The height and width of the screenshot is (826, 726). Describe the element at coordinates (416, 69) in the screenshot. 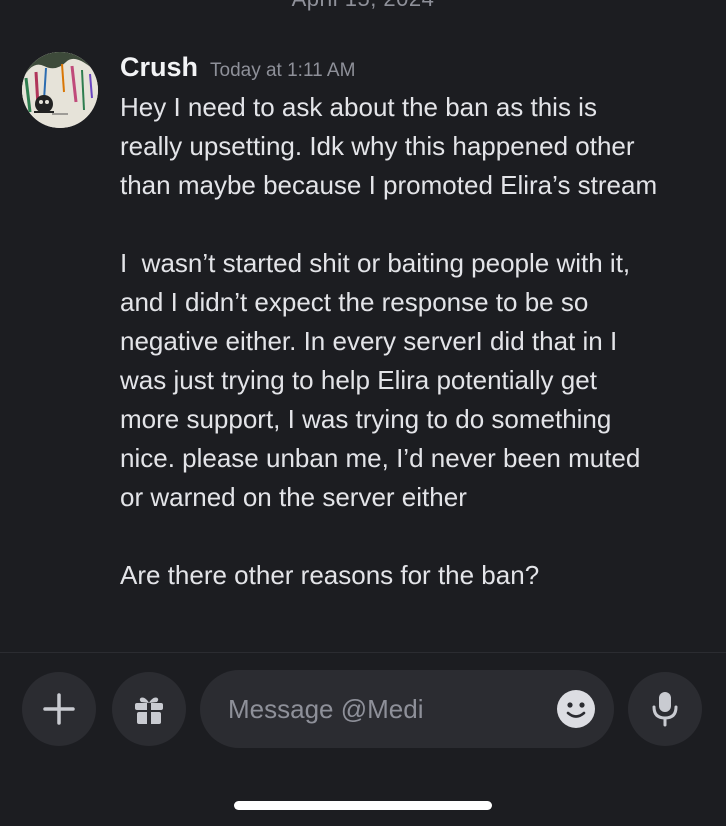

I see `message-header: Crush Today at 1:11 AM` at that location.